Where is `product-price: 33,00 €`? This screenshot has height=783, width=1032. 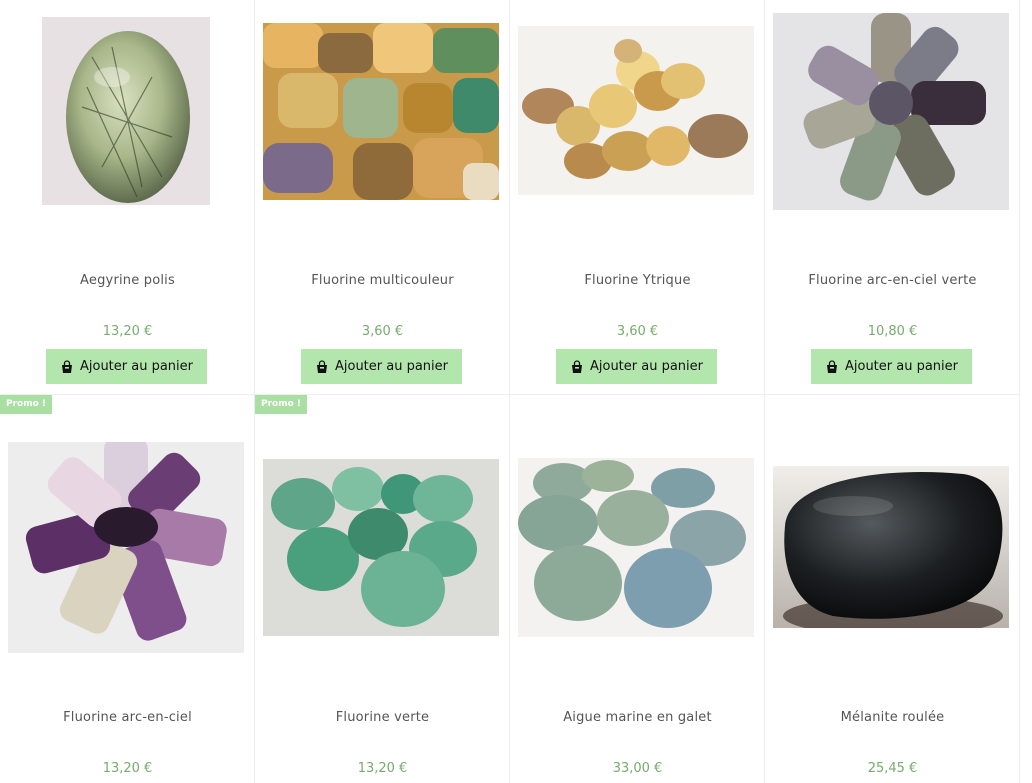
product-price: 33,00 € is located at coordinates (637, 768).